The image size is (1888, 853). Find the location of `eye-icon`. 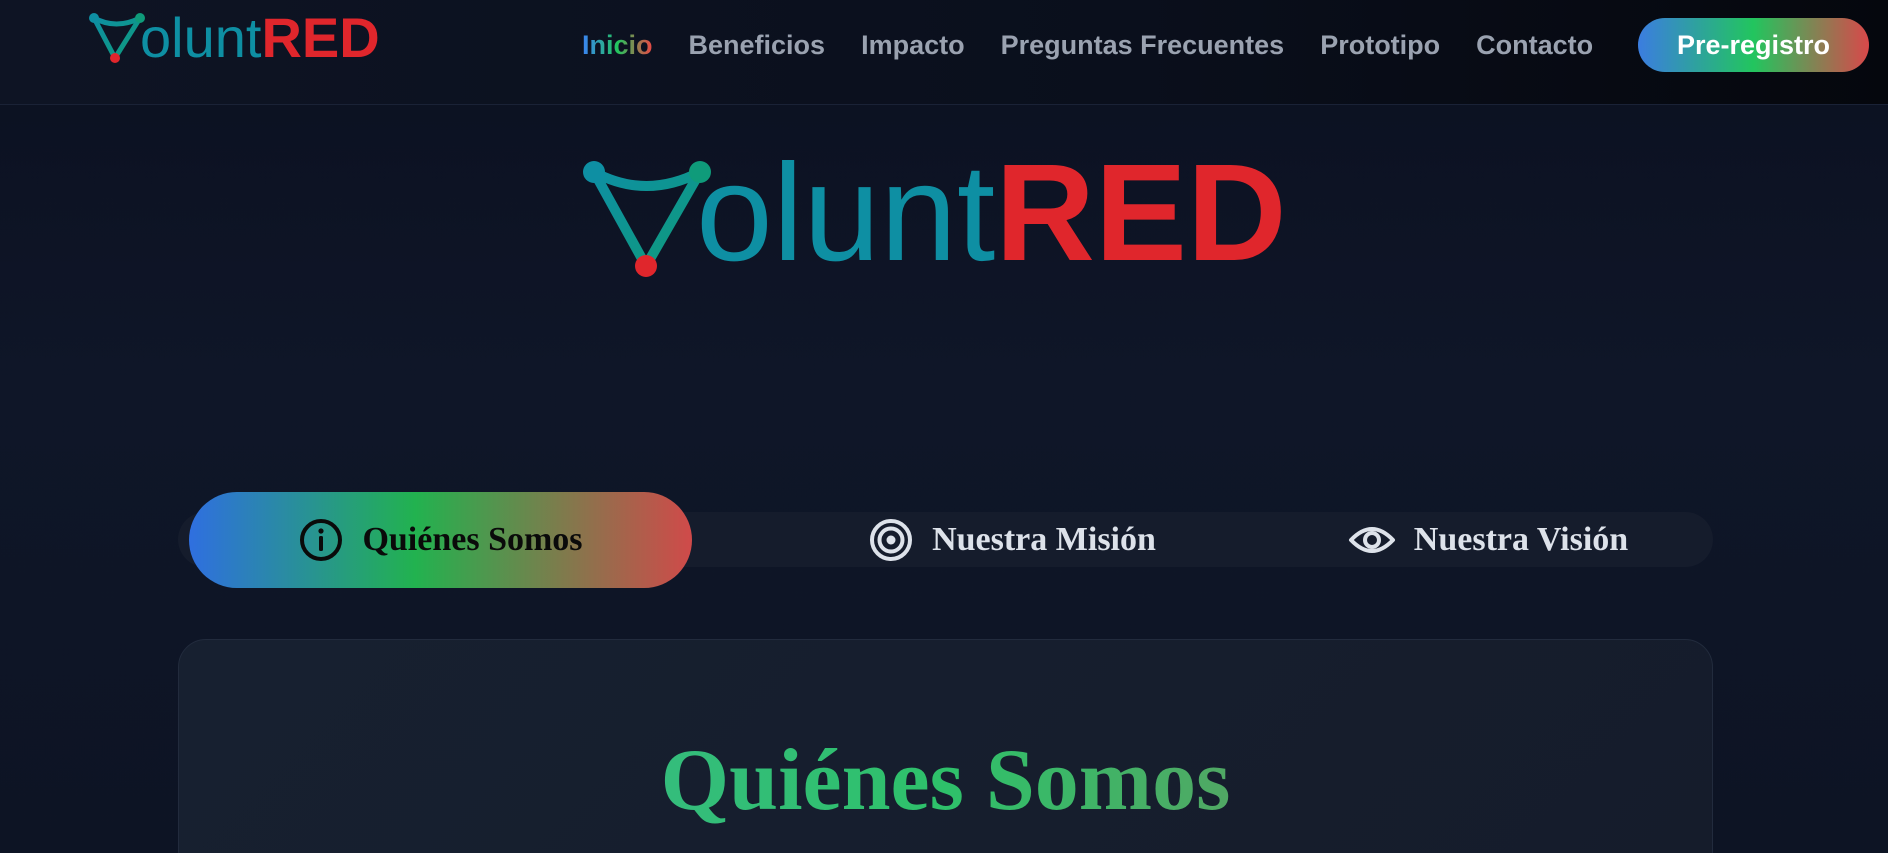

eye-icon is located at coordinates (1372, 540).